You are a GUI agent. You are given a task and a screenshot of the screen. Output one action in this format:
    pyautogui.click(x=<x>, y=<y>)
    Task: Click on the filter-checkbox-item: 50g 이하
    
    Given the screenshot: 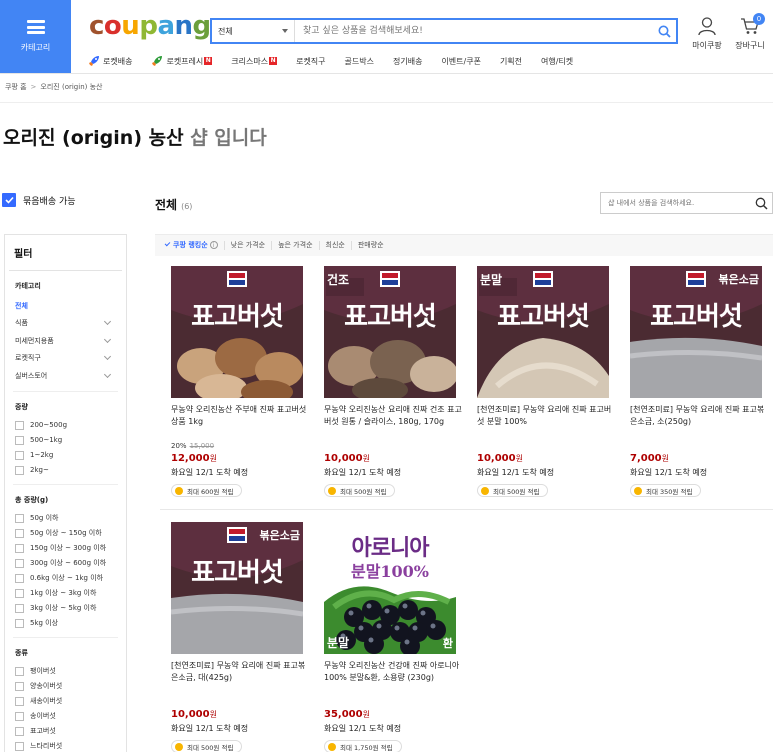 What is the action you would take?
    pyautogui.click(x=65, y=518)
    